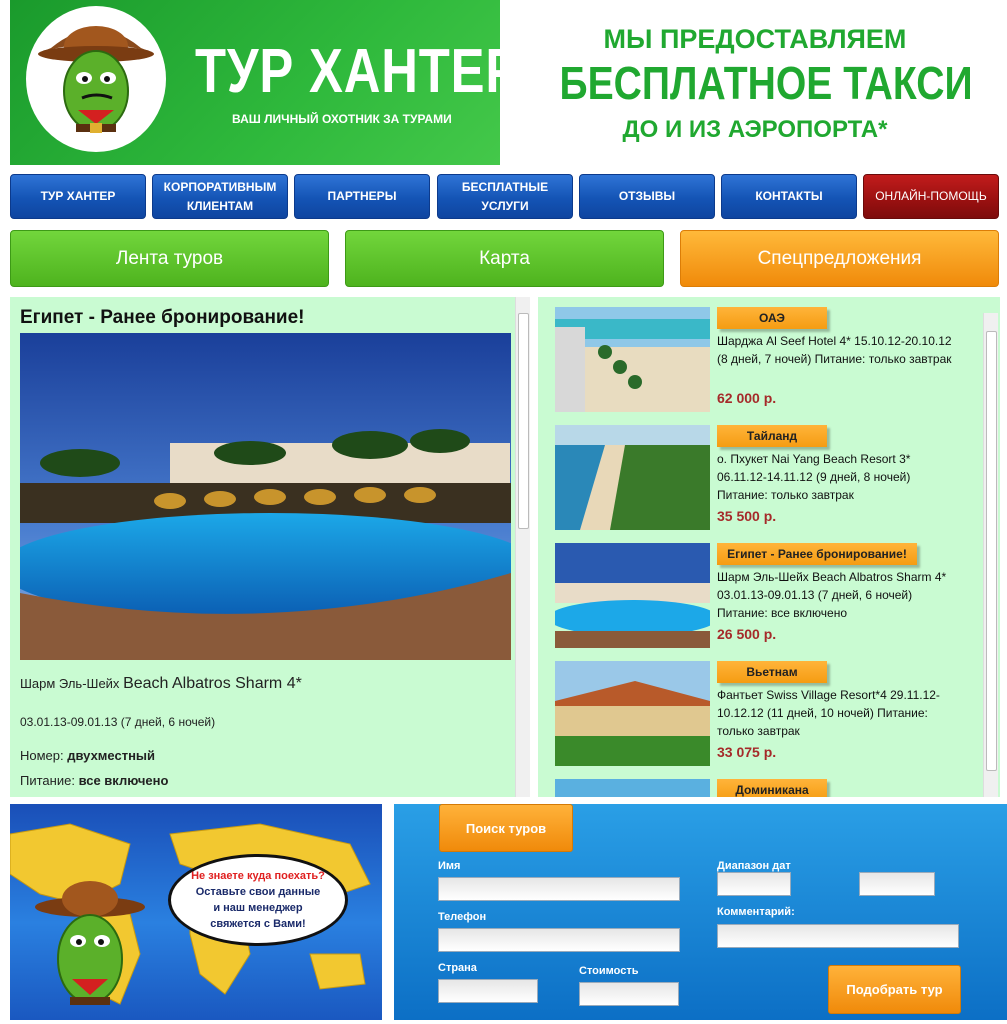  What do you see at coordinates (755, 129) in the screenshot?
I see `promo-line-3: ДО И ИЗ АЭРОПОРТА*` at bounding box center [755, 129].